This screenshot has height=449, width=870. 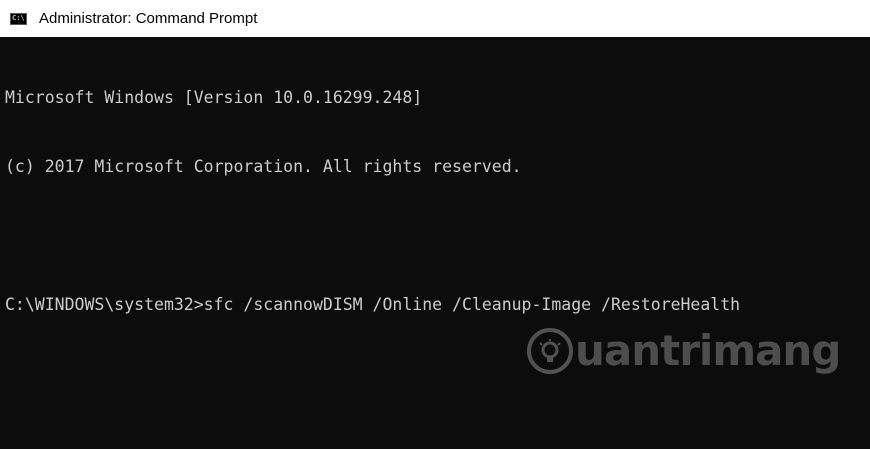 I want to click on cmd-icon: C:\, so click(x=18, y=18).